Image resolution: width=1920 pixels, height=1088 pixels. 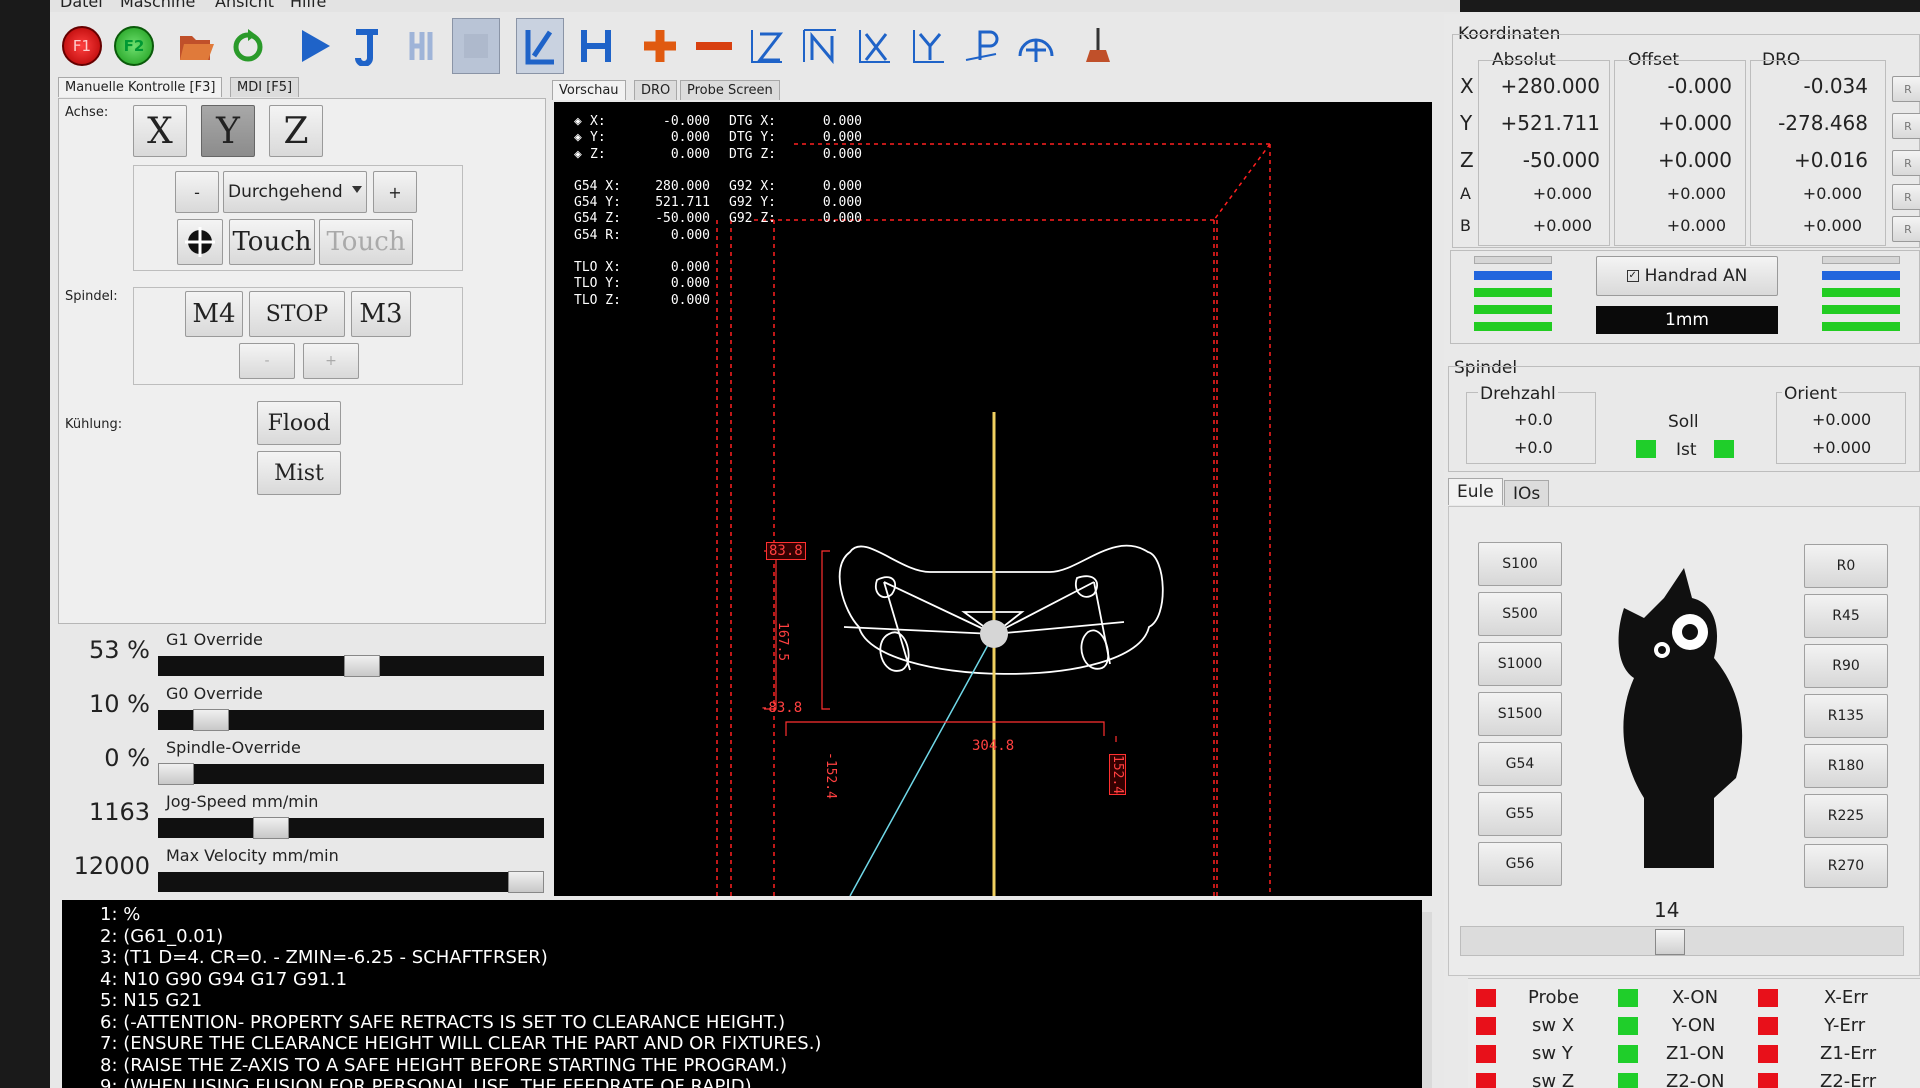 I want to click on rotate-view-button, so click(x=1036, y=46).